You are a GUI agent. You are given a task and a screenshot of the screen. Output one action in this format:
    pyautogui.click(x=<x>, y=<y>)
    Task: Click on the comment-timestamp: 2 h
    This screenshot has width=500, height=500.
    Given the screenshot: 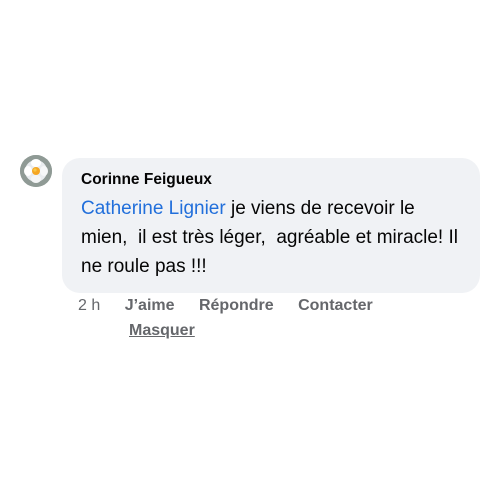 What is the action you would take?
    pyautogui.click(x=89, y=305)
    